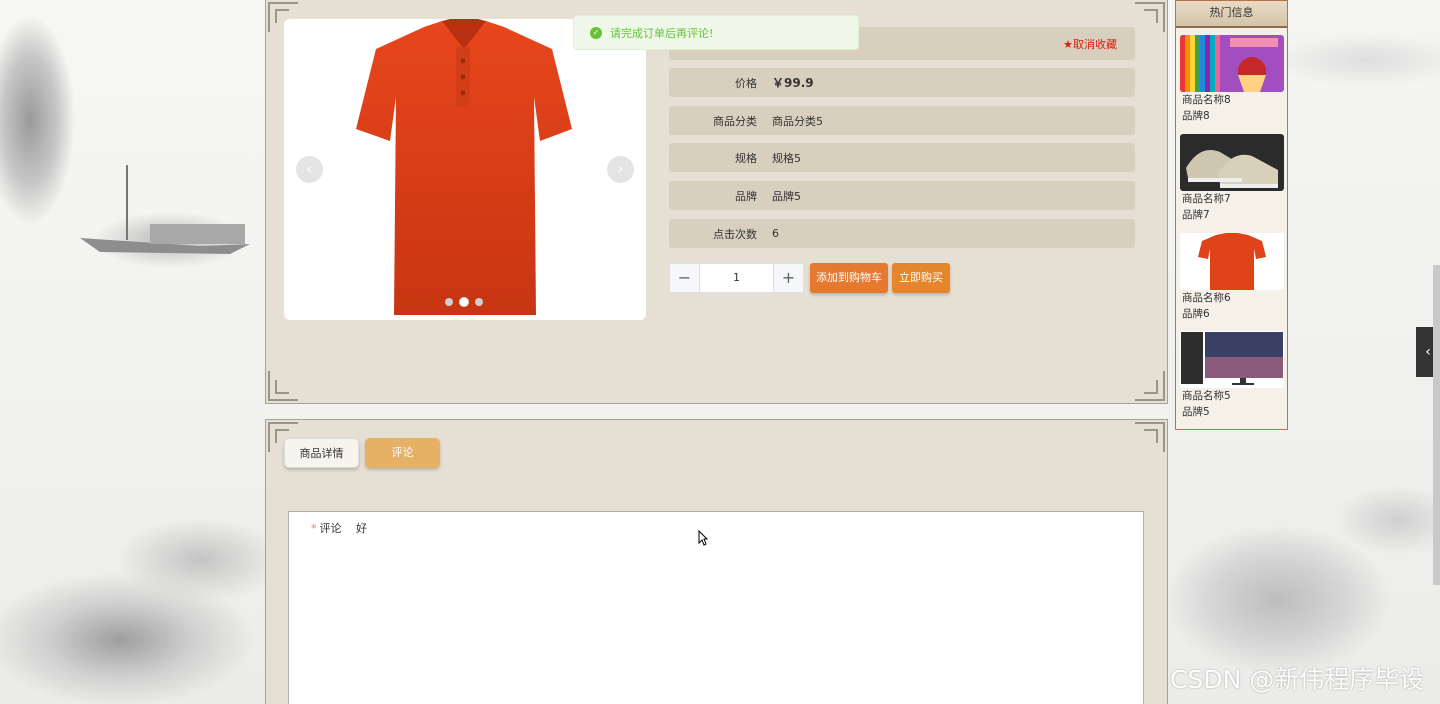 The width and height of the screenshot is (1440, 704). Describe the element at coordinates (746, 196) in the screenshot. I see `brand-label: 品牌` at that location.